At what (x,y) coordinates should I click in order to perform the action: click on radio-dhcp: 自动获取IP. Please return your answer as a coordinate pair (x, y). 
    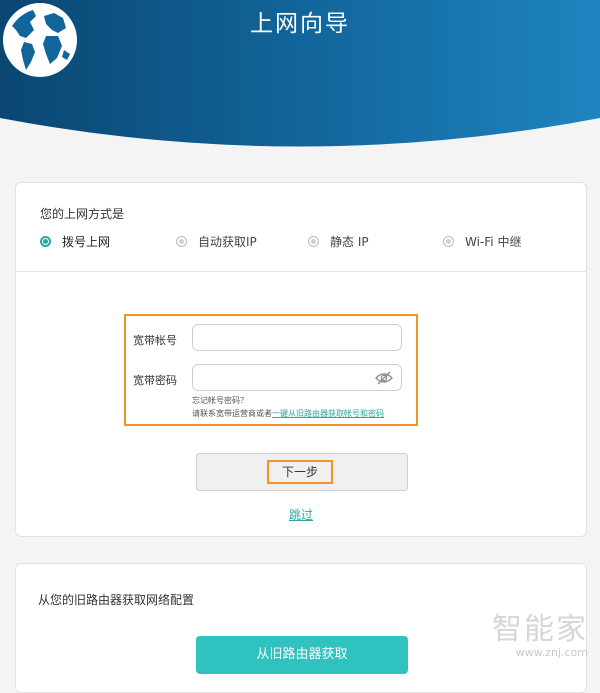
    Looking at the image, I should click on (216, 241).